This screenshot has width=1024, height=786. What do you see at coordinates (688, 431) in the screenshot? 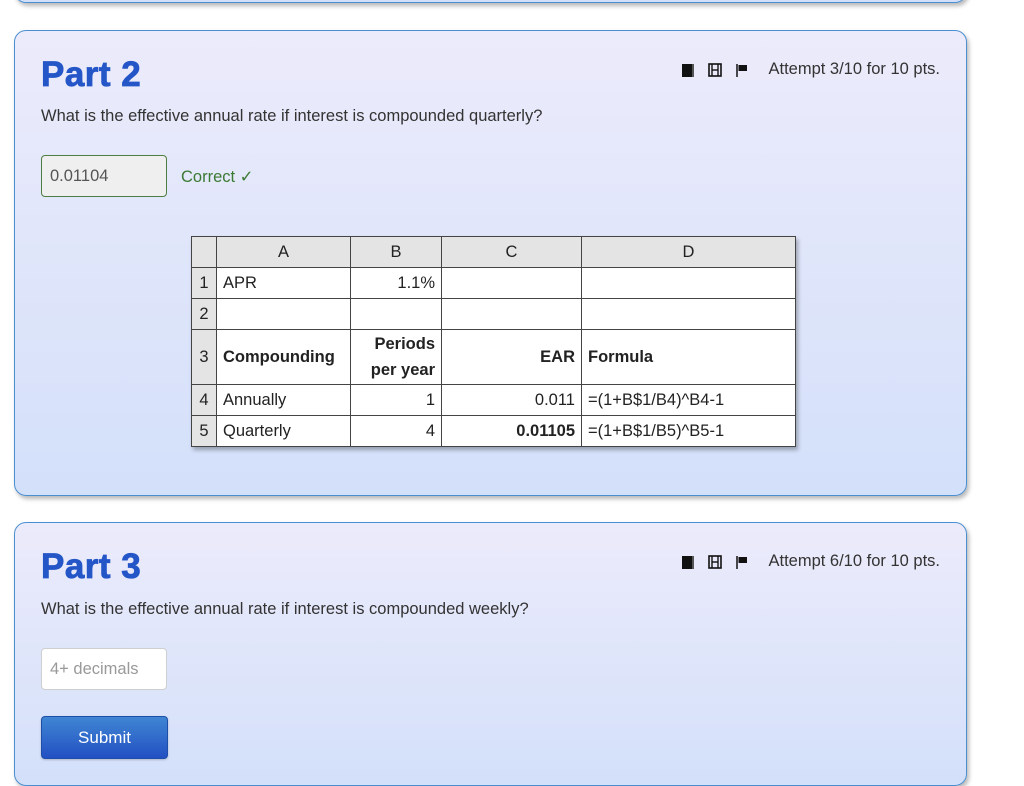
I see `cell: =(1+B$1/B5)^B5-1` at bounding box center [688, 431].